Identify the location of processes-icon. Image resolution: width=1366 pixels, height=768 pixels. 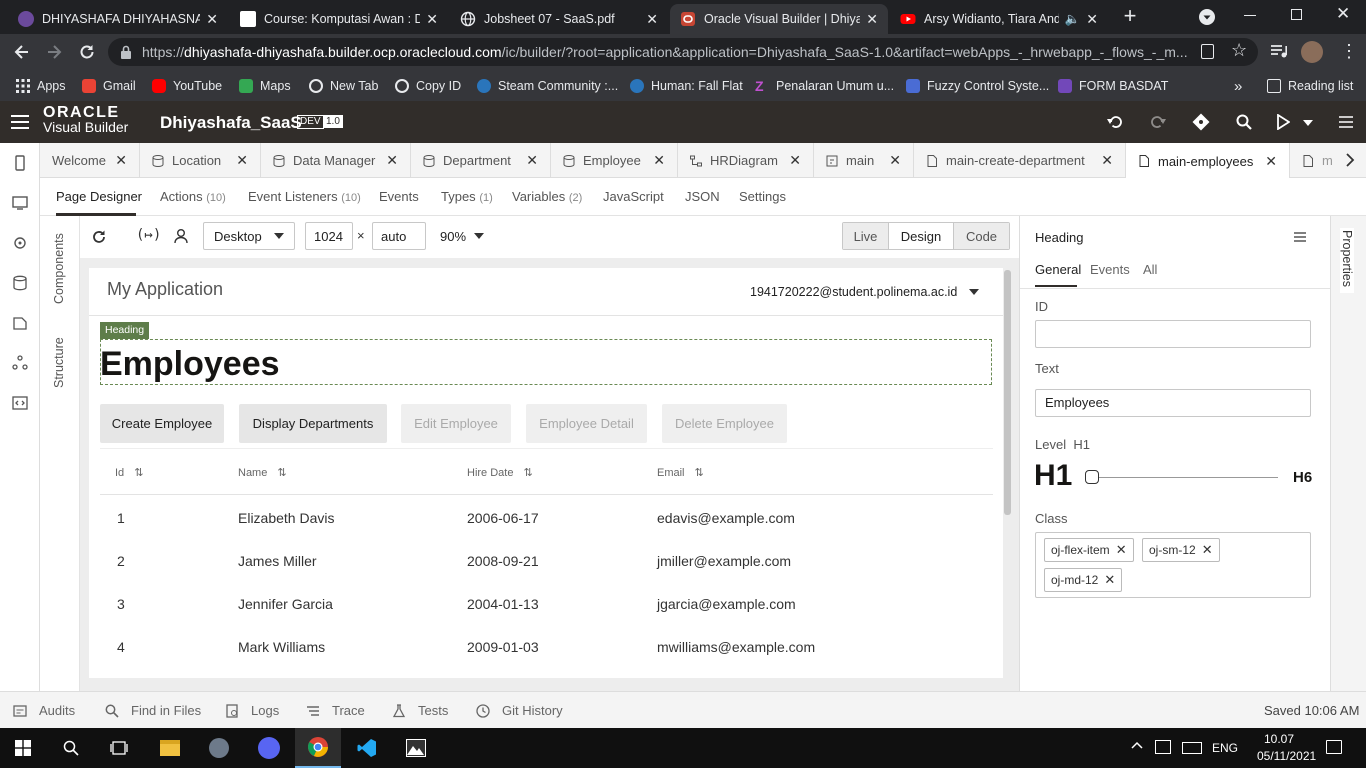
(20, 363).